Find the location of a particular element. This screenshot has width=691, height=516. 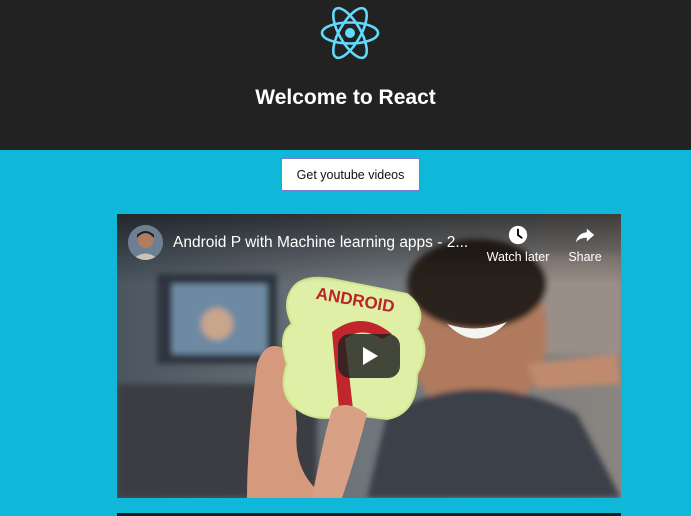

watch-later-button: Watch later is located at coordinates (518, 244).